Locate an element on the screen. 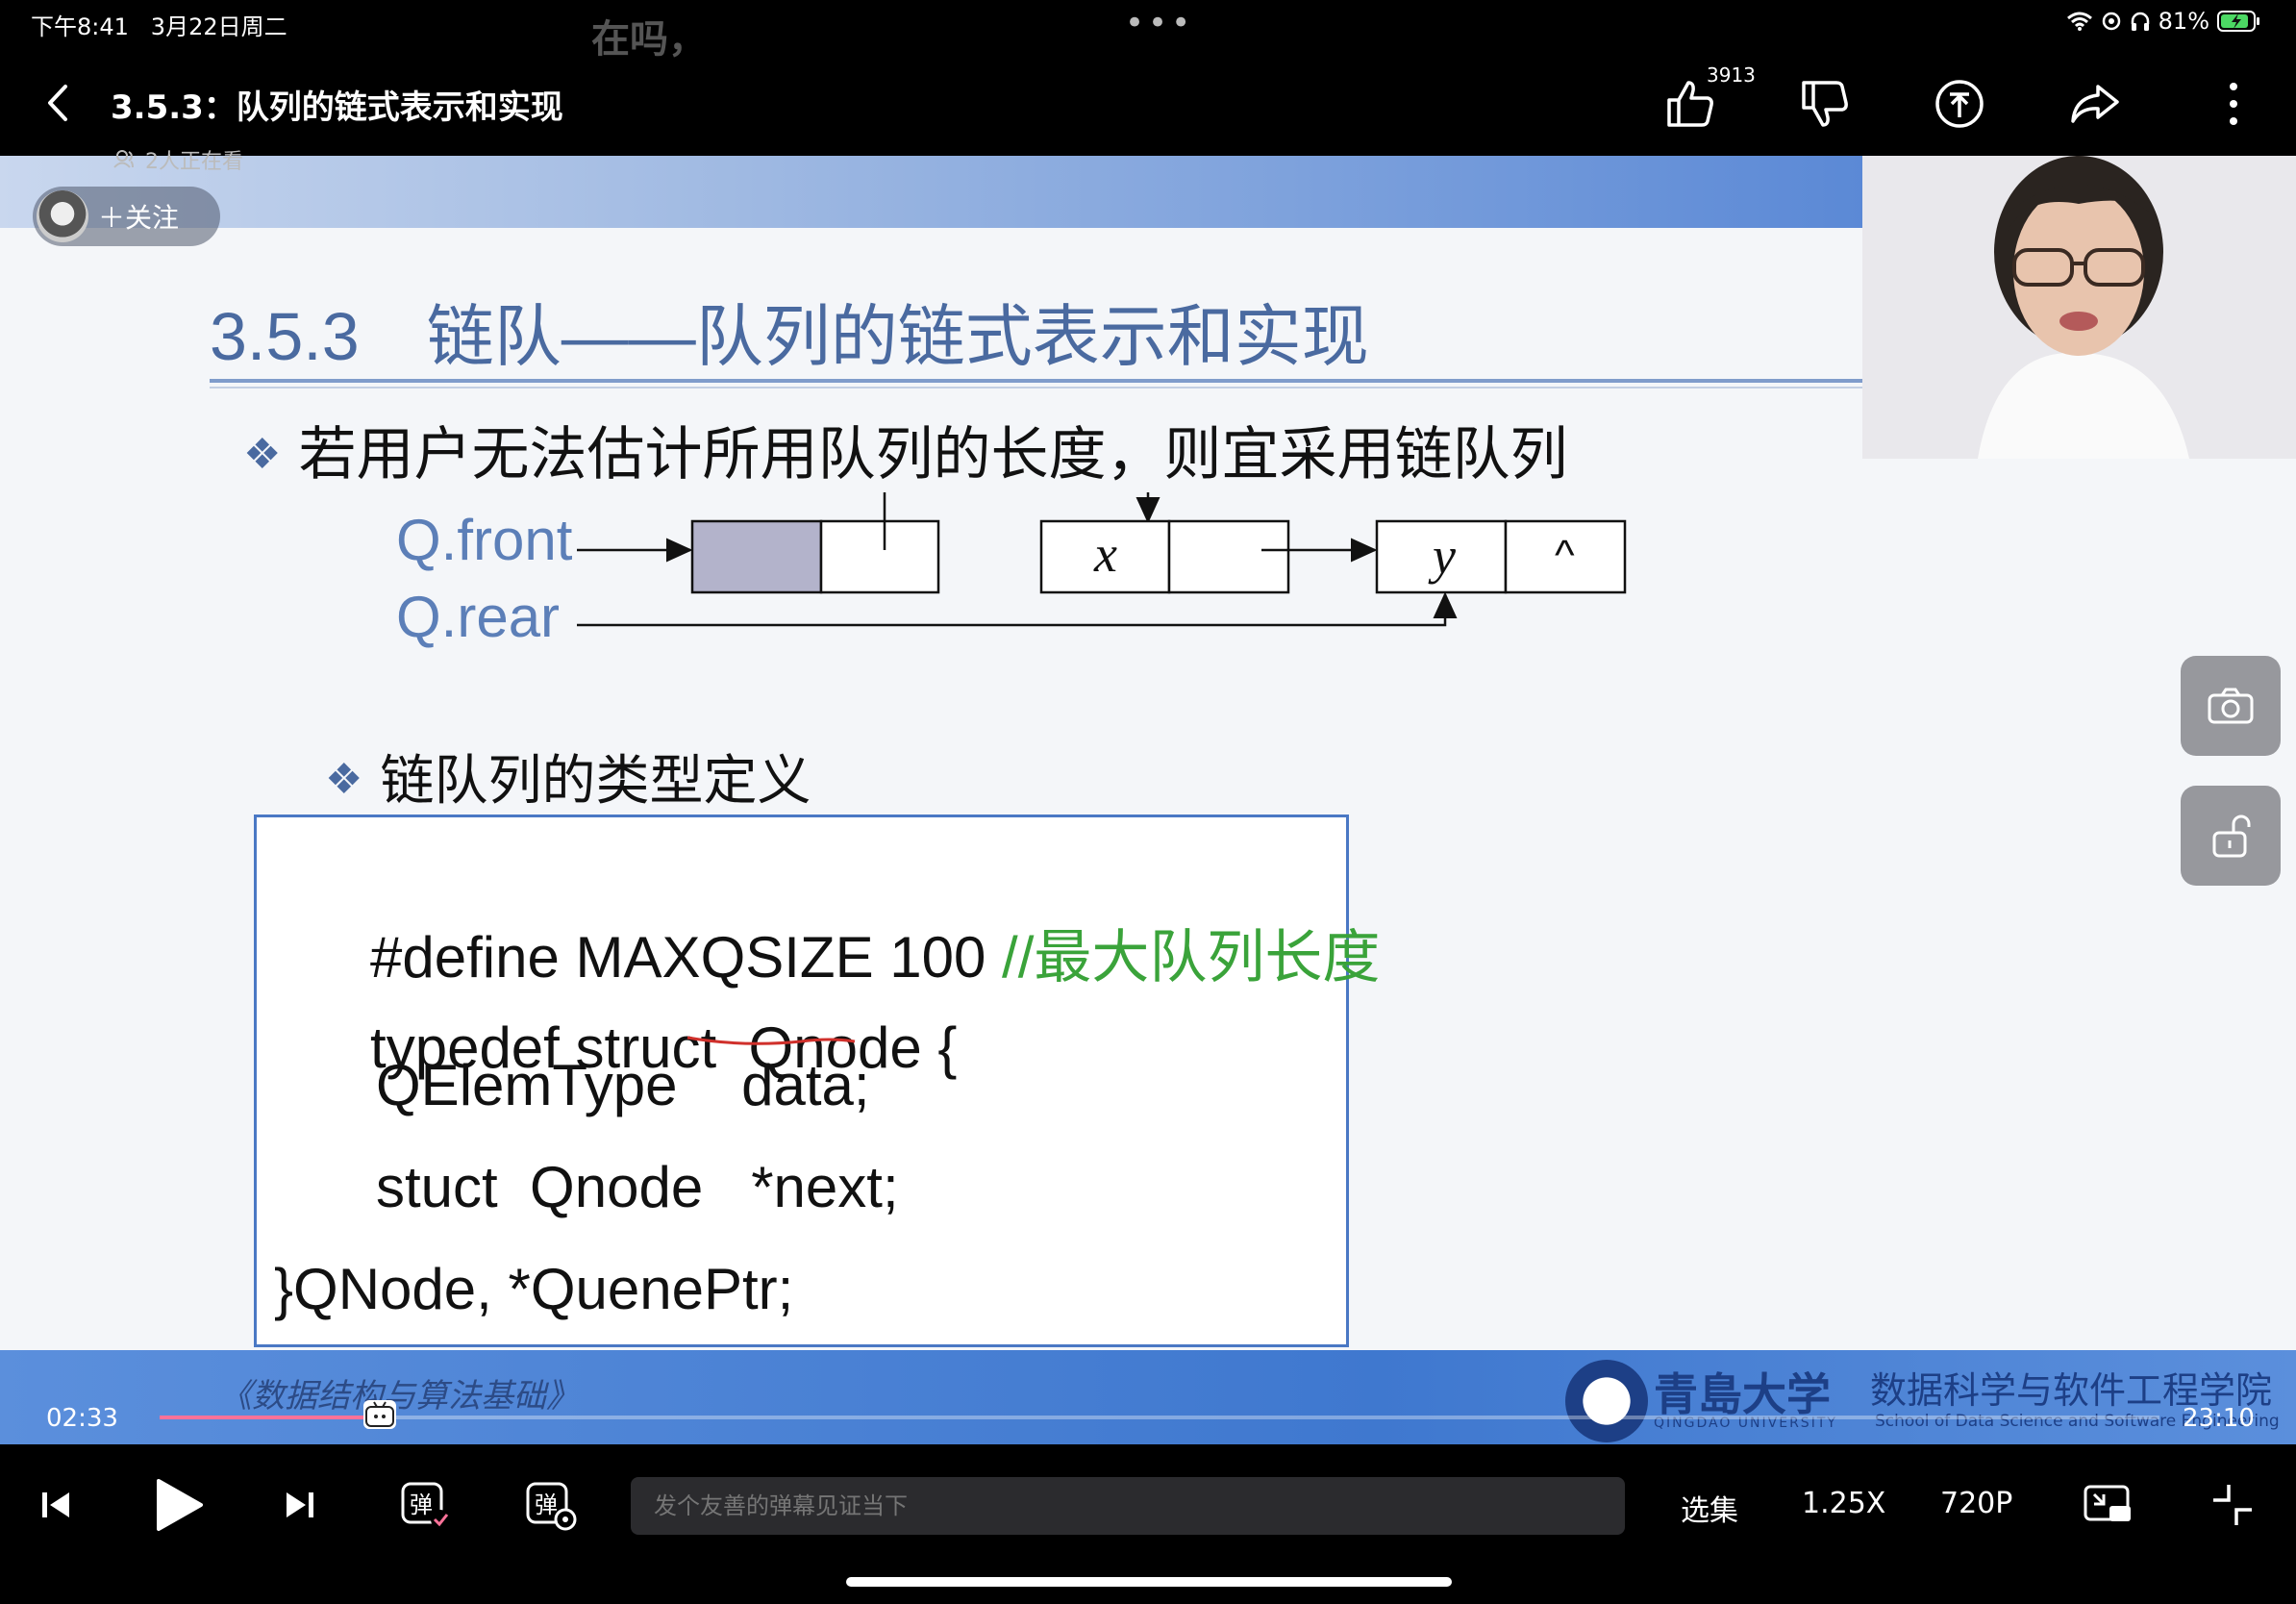  previous-button is located at coordinates (56, 1507).